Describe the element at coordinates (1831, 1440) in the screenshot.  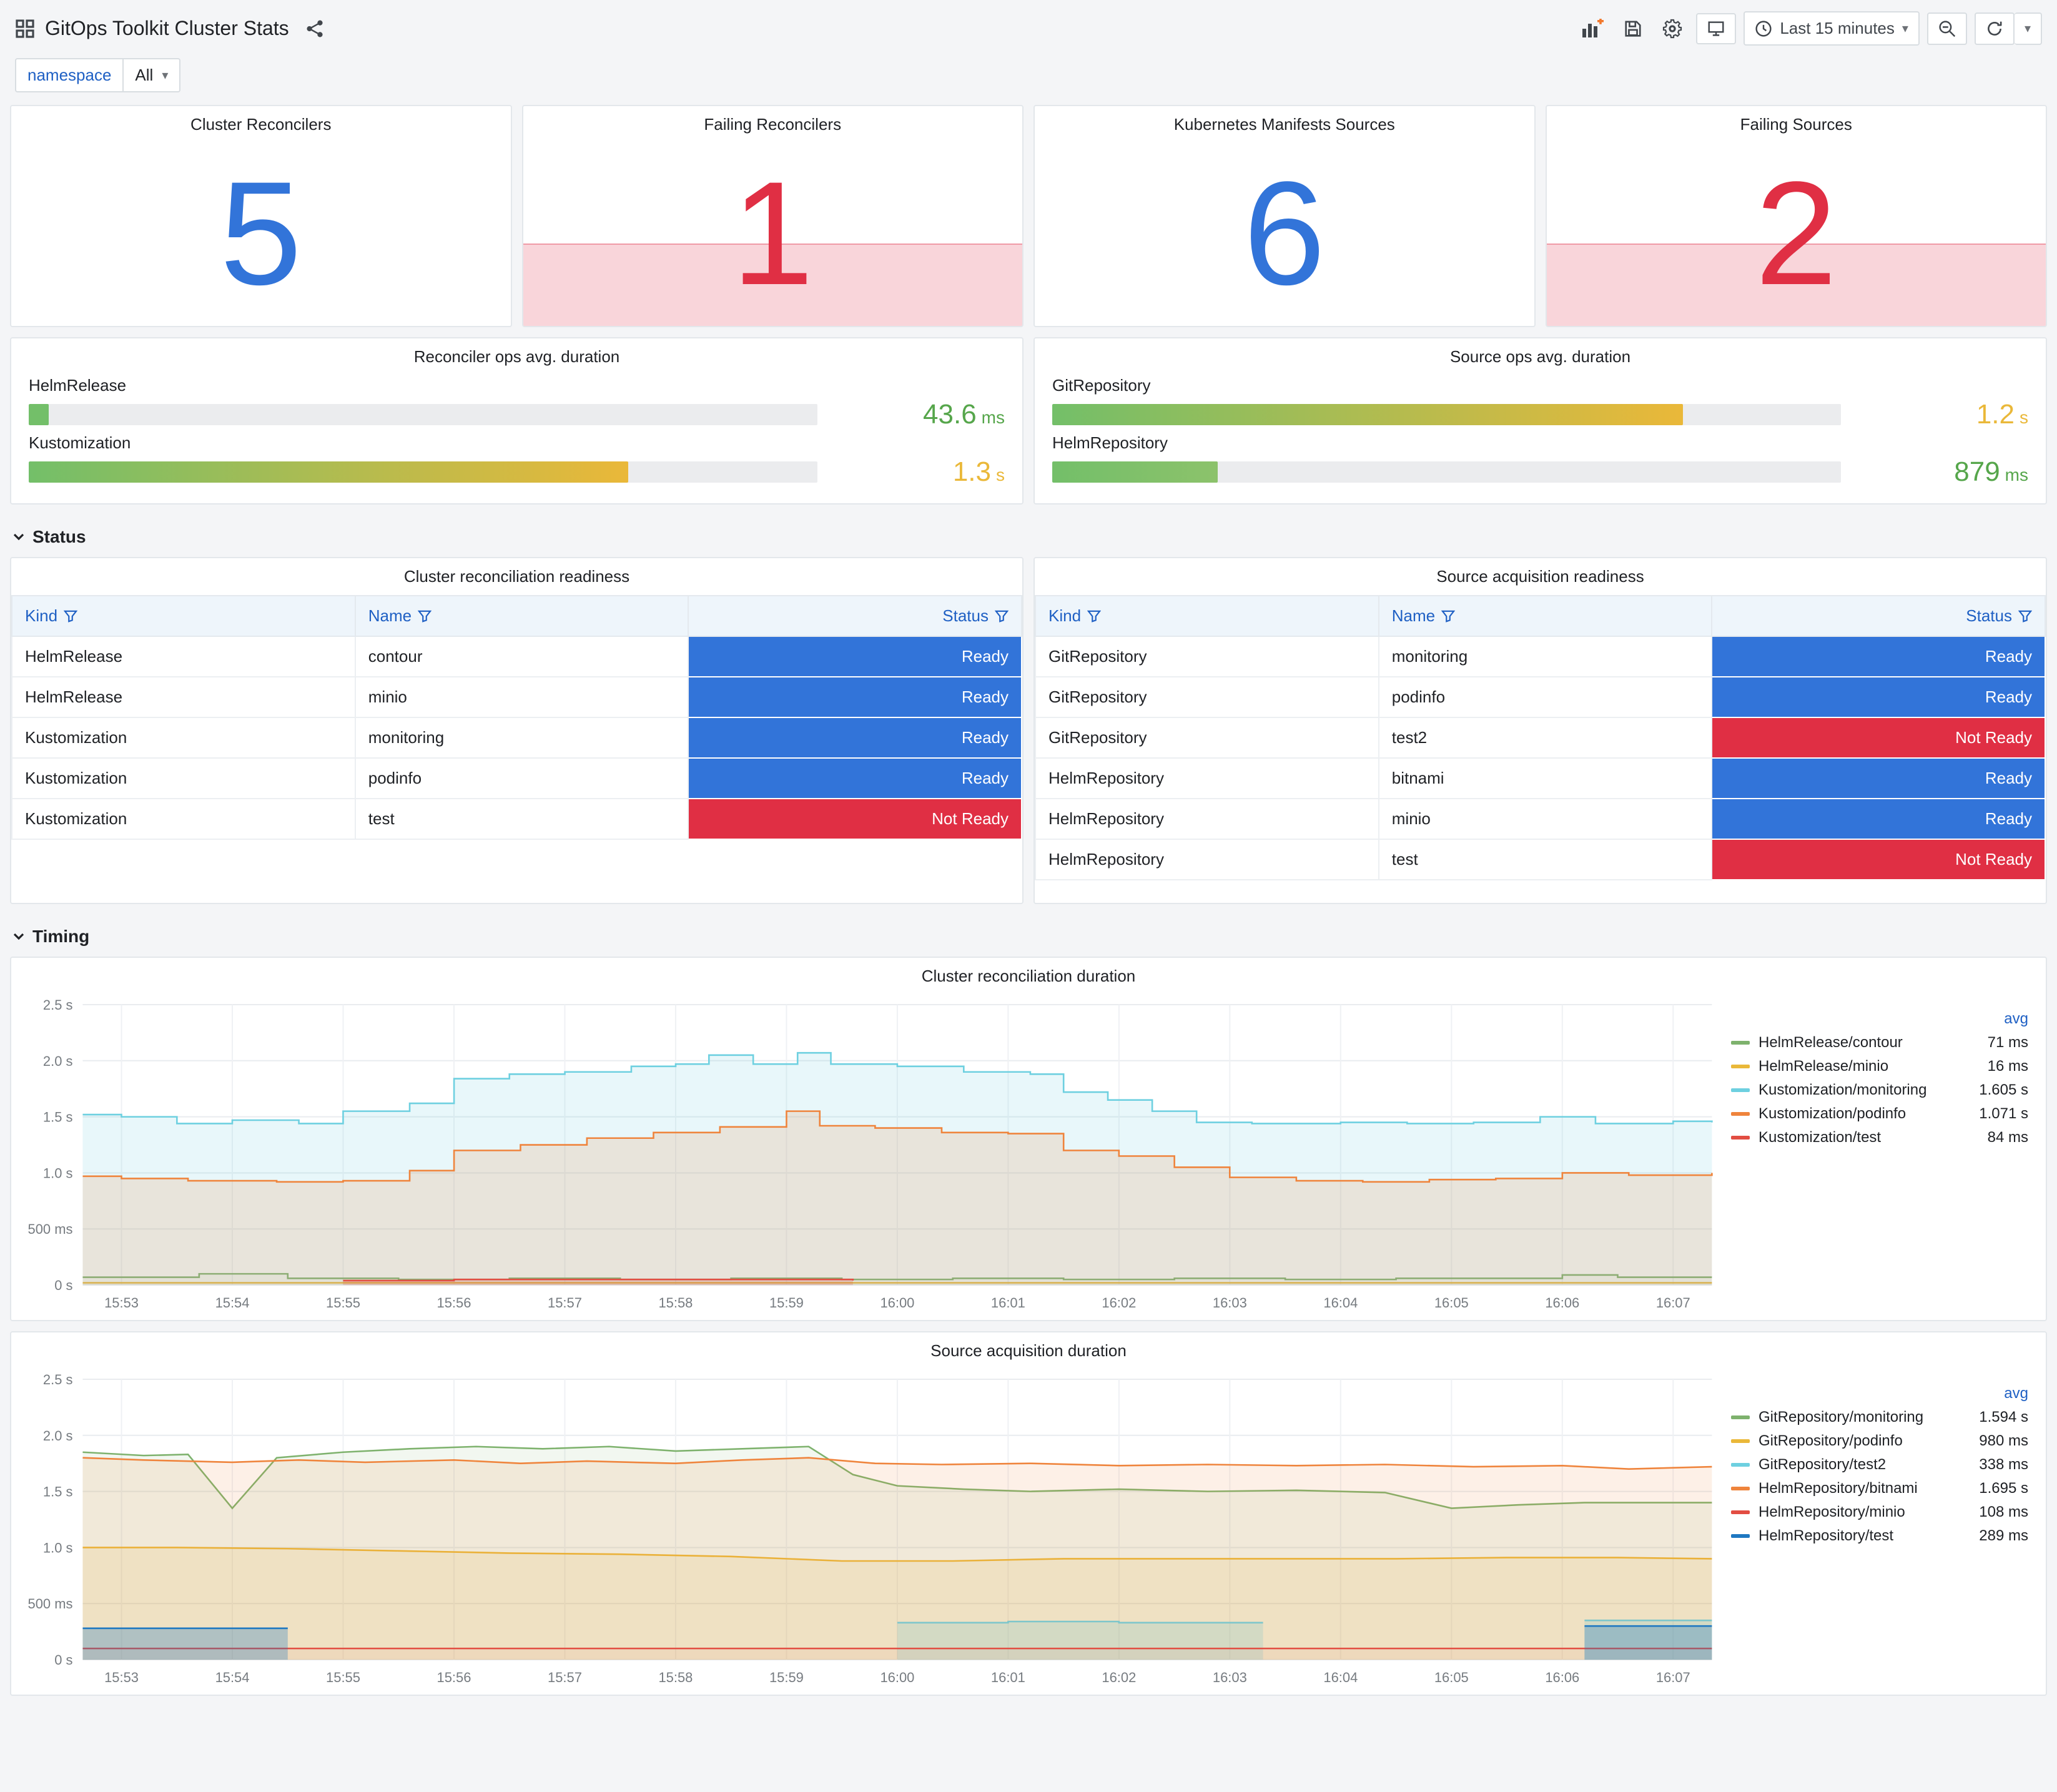
I see `legend-series-name: GitRepository/podinfo` at that location.